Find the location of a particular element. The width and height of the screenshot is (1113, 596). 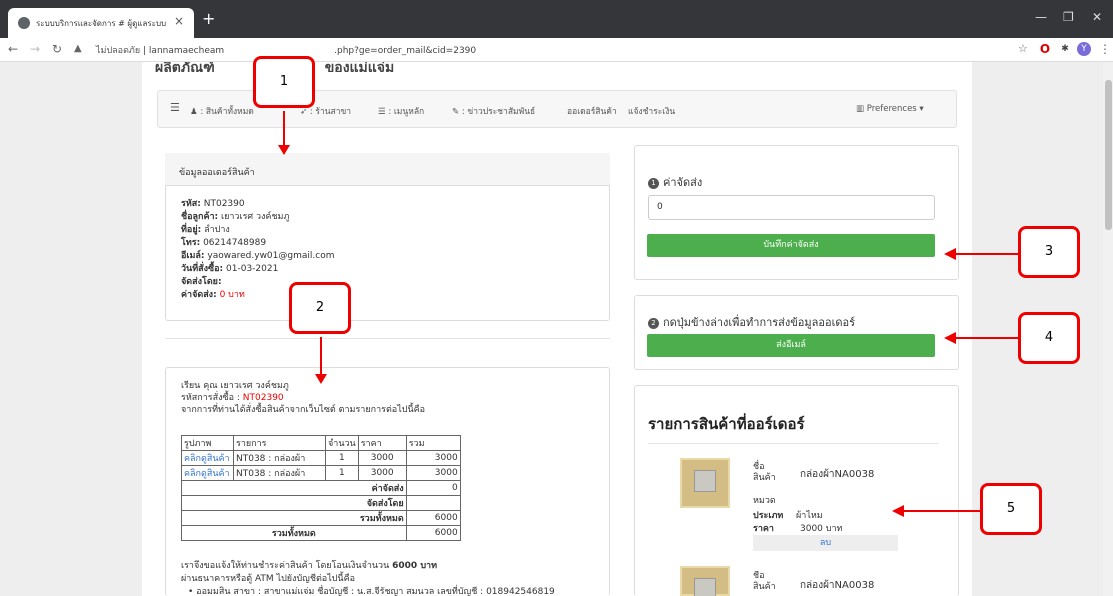

callout-4-arrowhead is located at coordinates (950, 338).